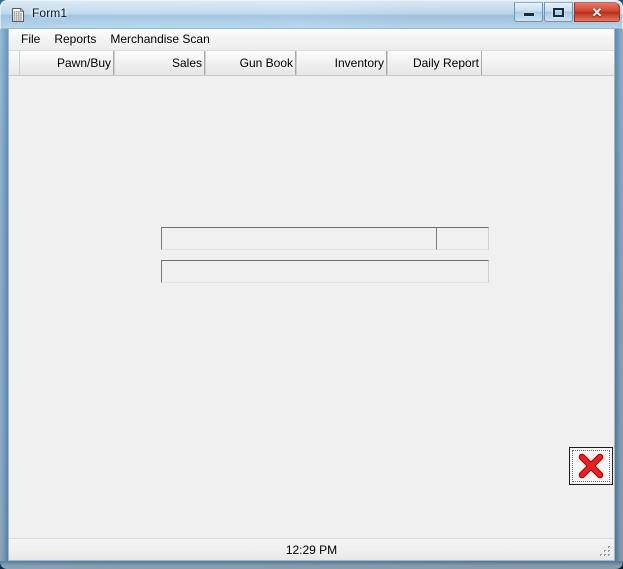 The height and width of the screenshot is (569, 623). I want to click on menu-item-reports: Reports, so click(75, 40).